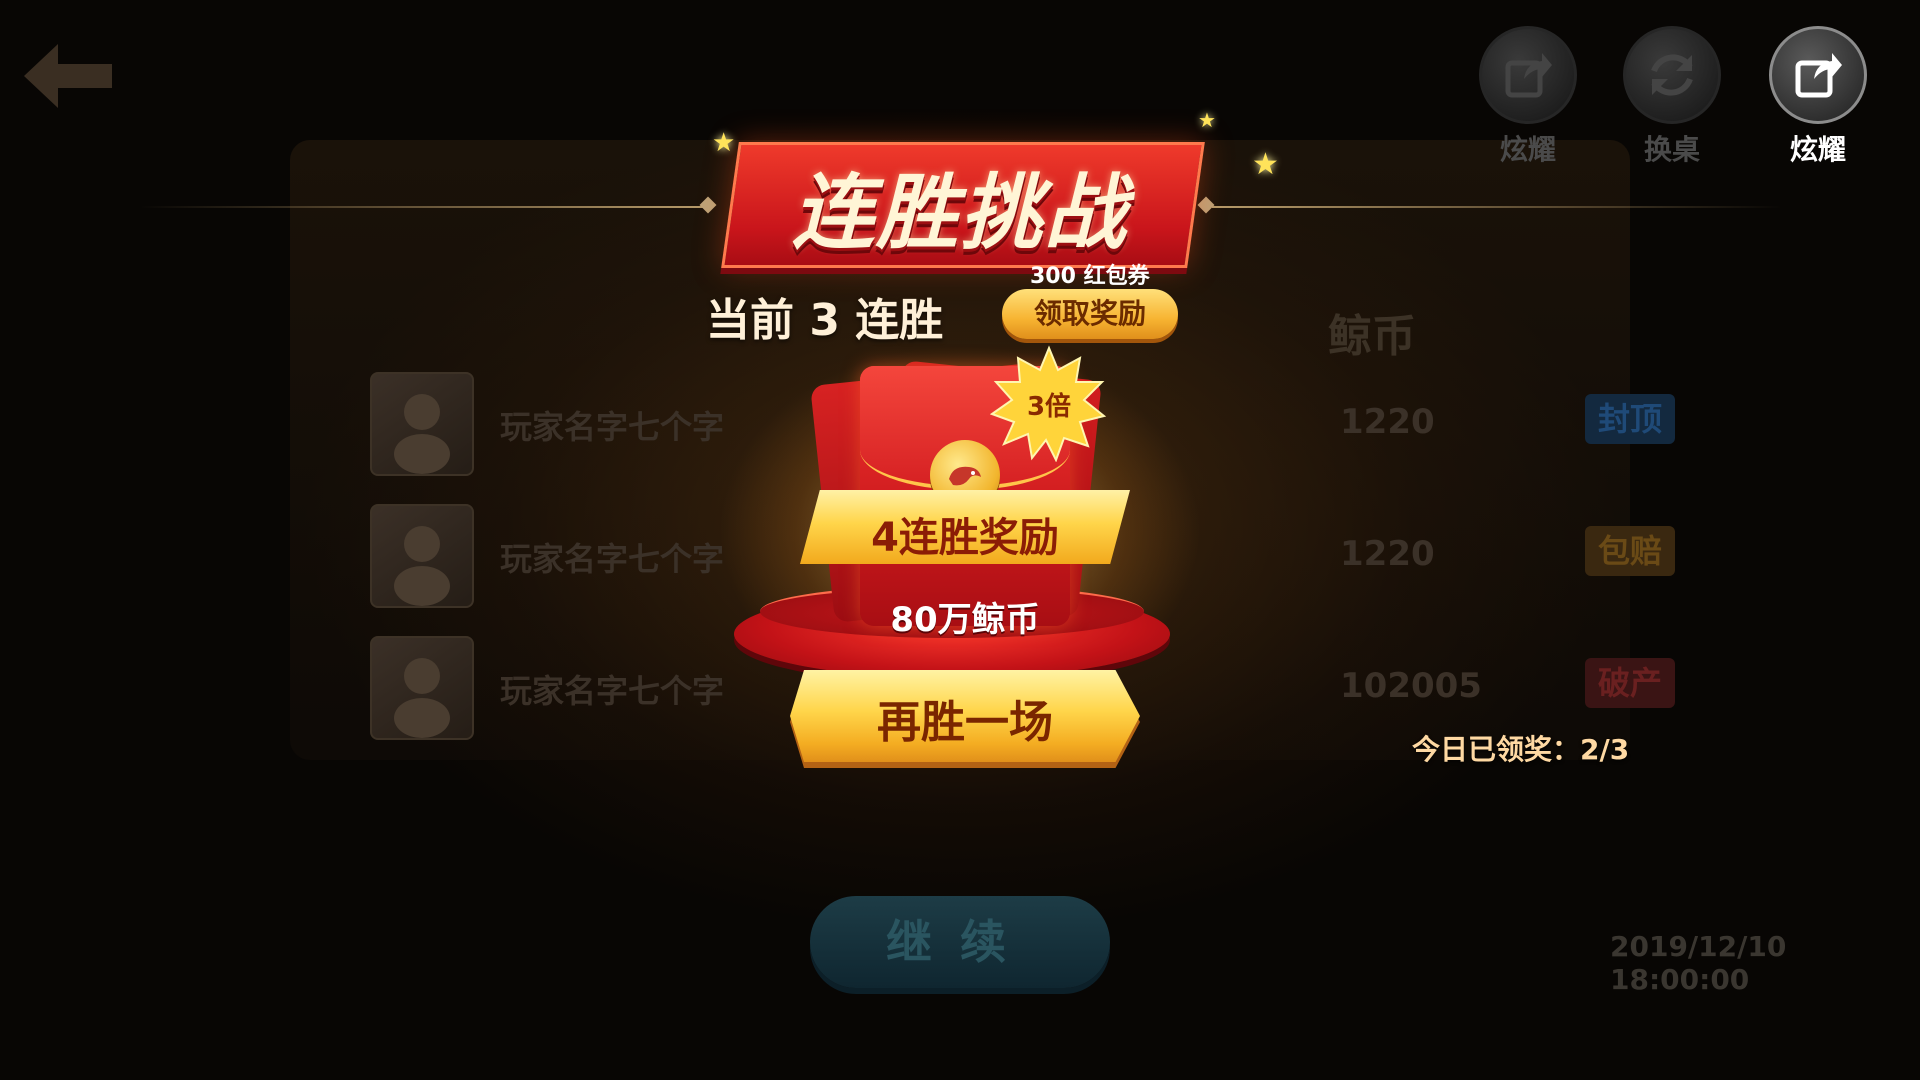  What do you see at coordinates (1049, 407) in the screenshot?
I see `multiplier-badge: 3倍` at bounding box center [1049, 407].